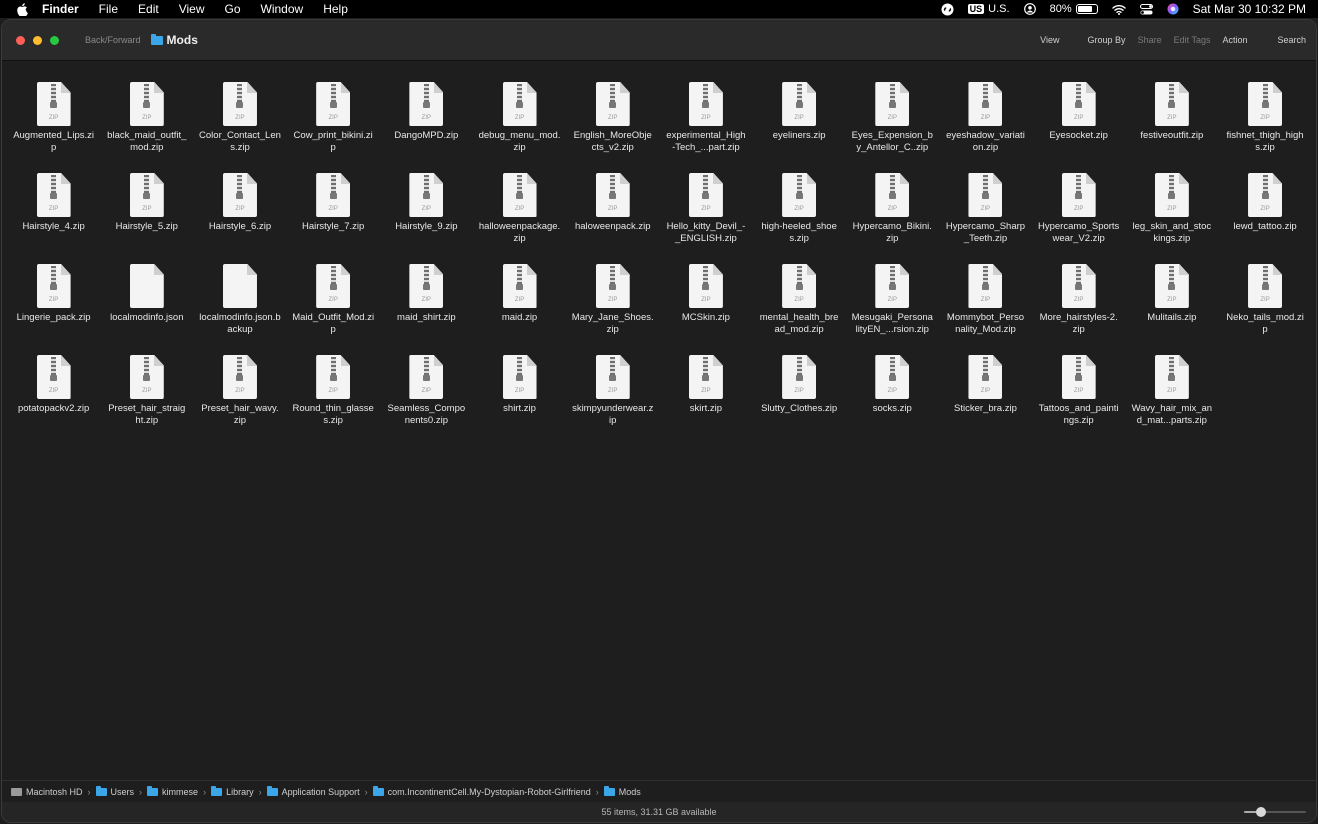 The image size is (1318, 824). I want to click on file-item: ZIP mental_health_bread_mod.zip, so click(799, 309).